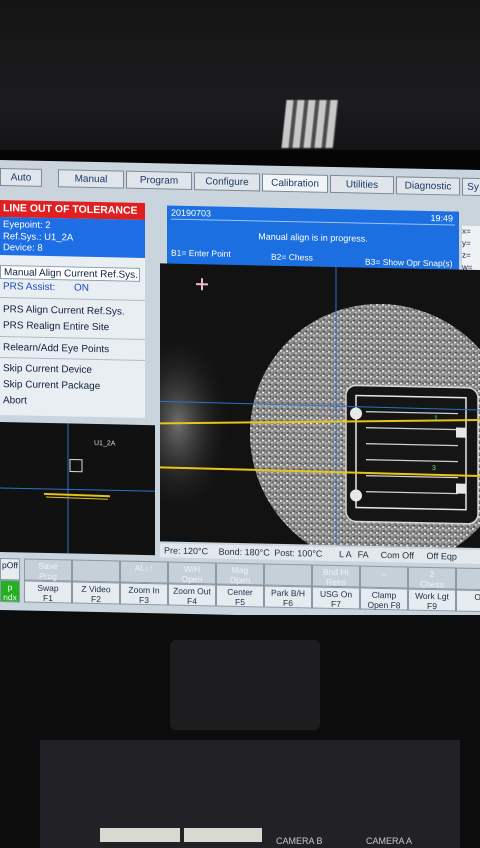 The height and width of the screenshot is (848, 480). I want to click on function-key-bottom-label: Park B/H F6, so click(288, 597).